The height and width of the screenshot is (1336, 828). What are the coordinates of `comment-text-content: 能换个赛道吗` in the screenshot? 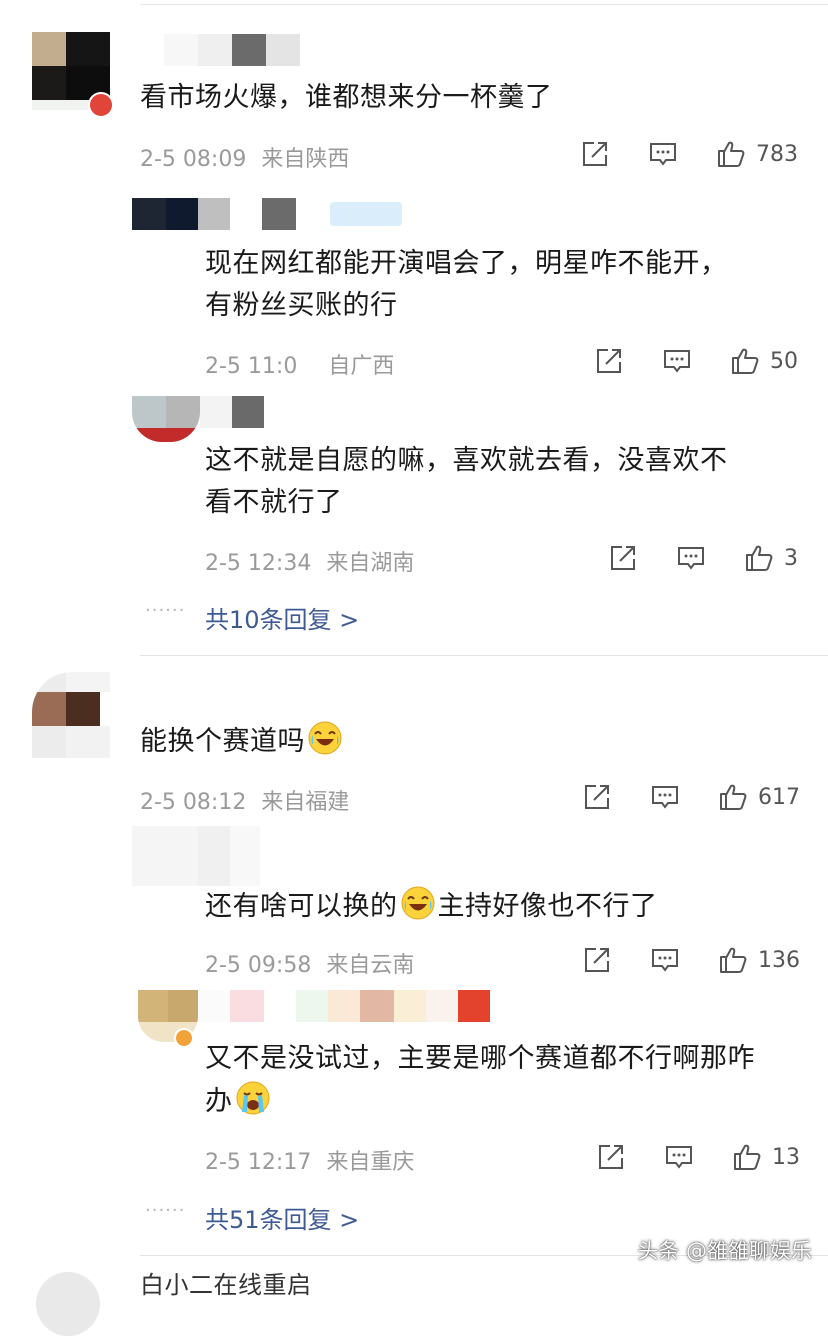 It's located at (222, 741).